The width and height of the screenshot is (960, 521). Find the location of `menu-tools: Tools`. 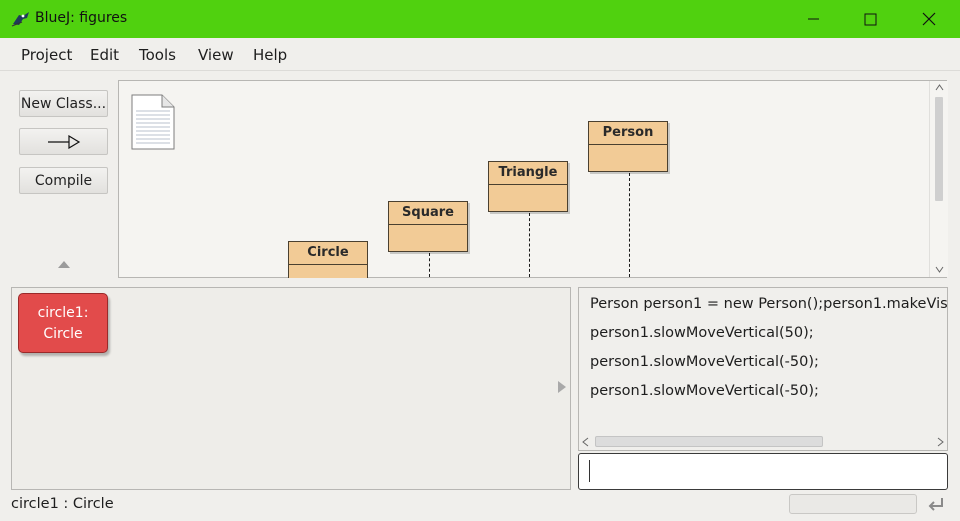

menu-tools: Tools is located at coordinates (157, 55).